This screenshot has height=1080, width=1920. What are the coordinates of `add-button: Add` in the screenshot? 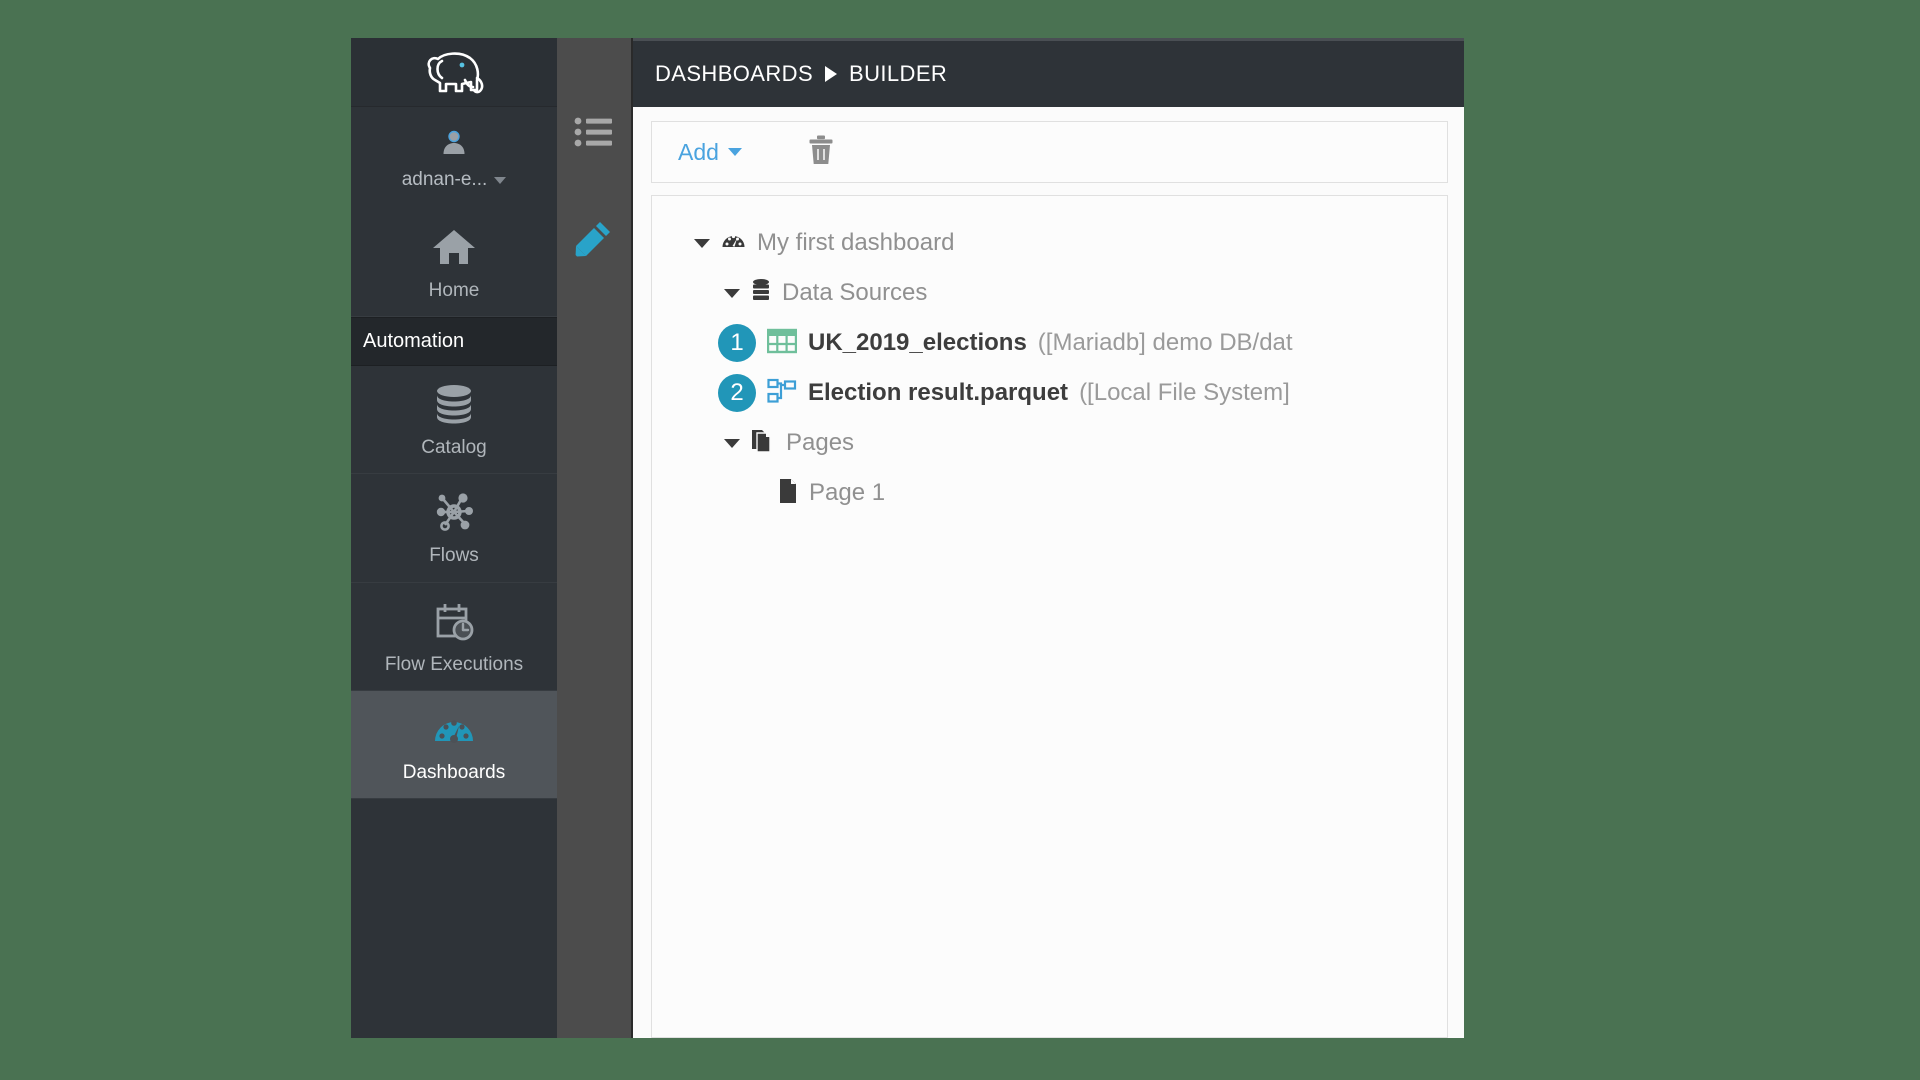 It's located at (710, 152).